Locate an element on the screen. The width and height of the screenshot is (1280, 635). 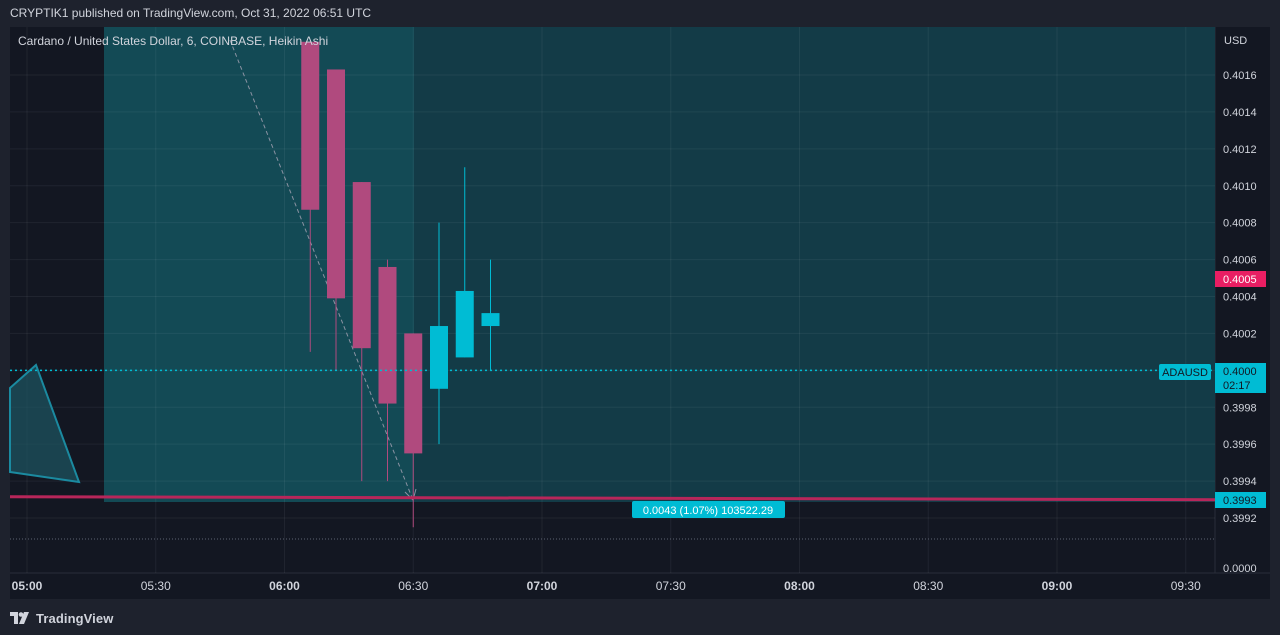
price-tick-label: 0.4008 is located at coordinates (1240, 224).